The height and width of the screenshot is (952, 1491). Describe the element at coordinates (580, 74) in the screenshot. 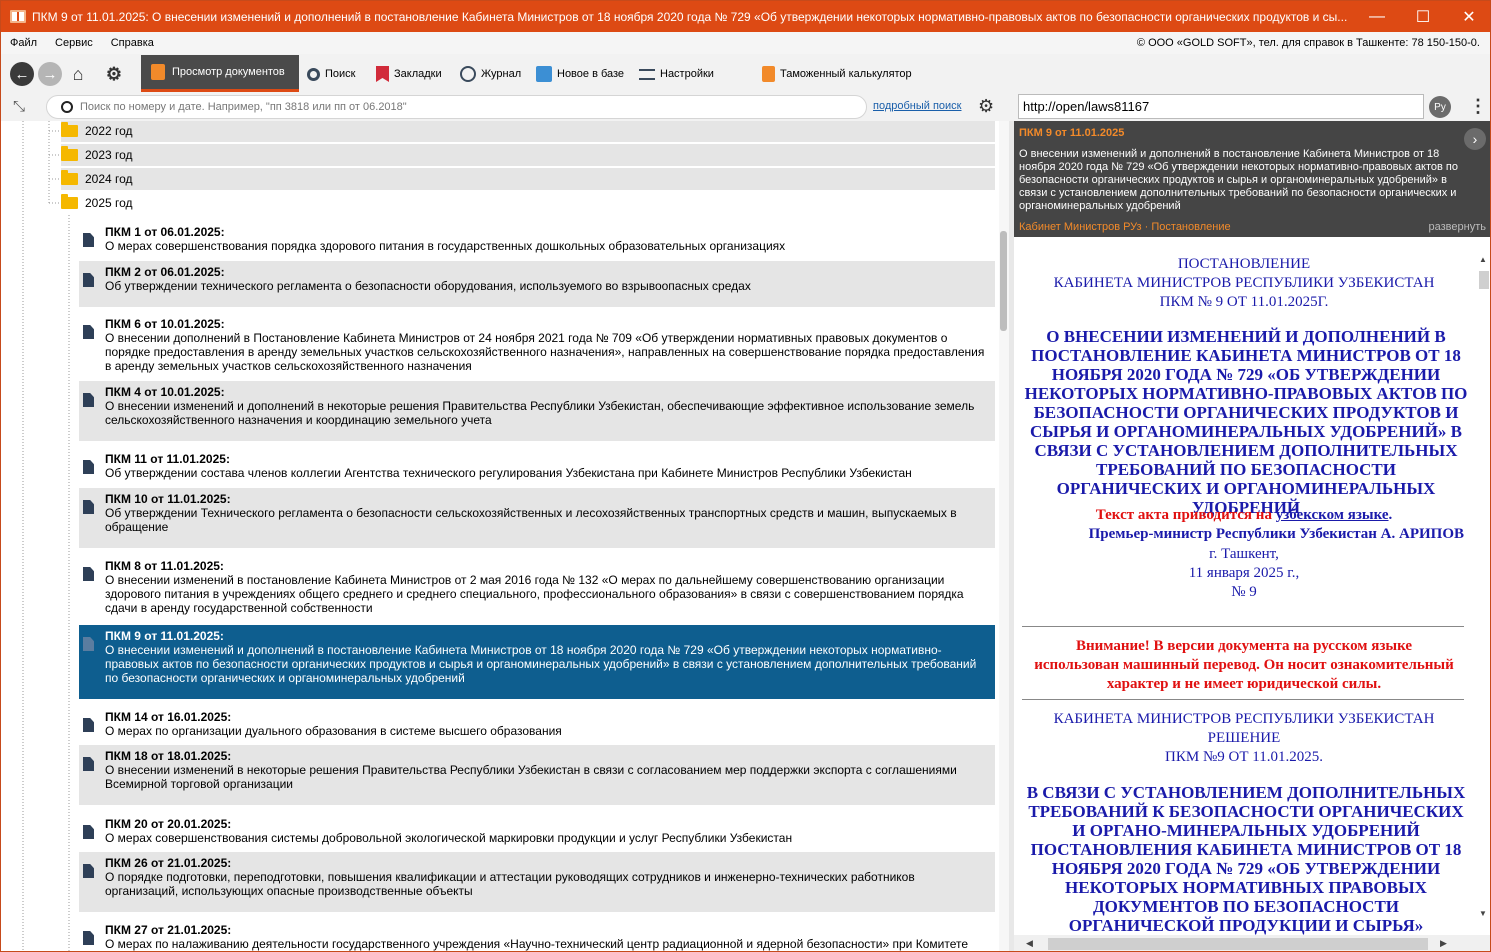

I see `new-in-base-button: Новое в базе` at that location.